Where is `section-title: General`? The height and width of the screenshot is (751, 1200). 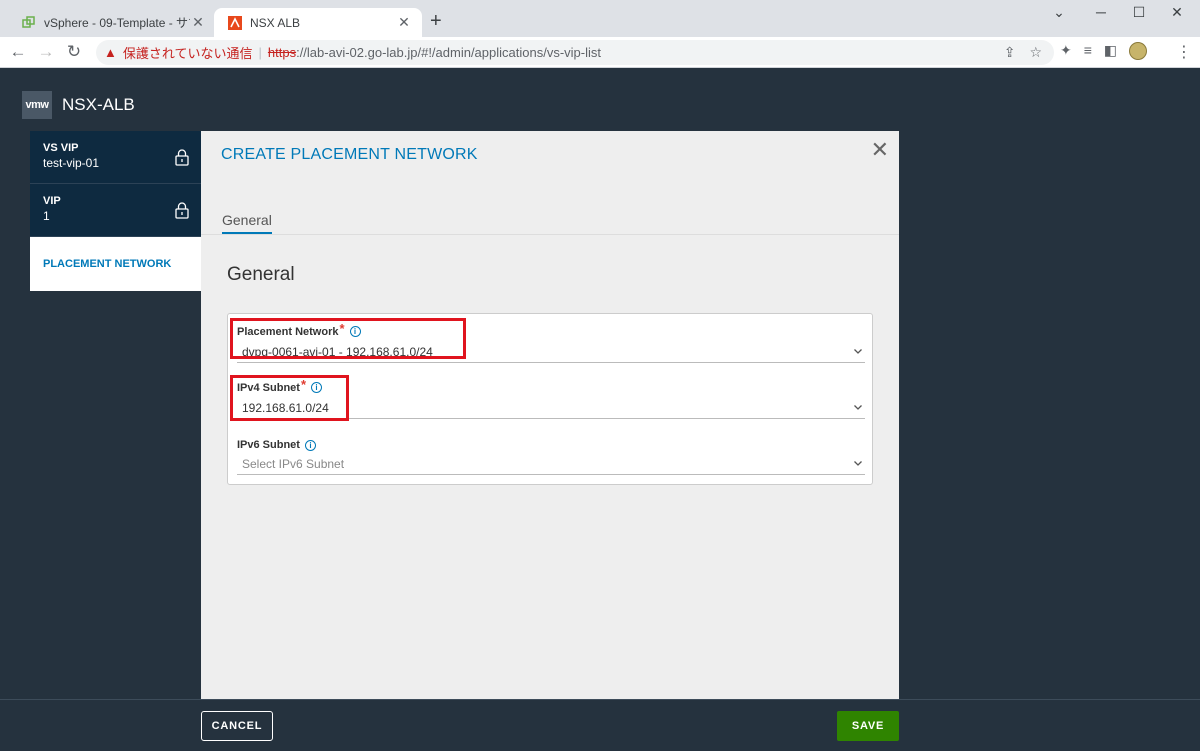 section-title: General is located at coordinates (261, 274).